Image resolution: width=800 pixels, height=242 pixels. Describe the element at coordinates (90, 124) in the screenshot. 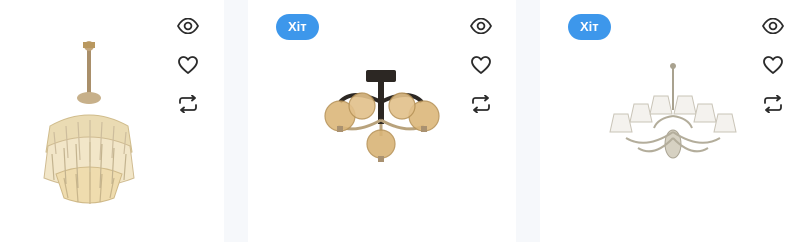

I see `product-image-crystal-chandelier` at that location.